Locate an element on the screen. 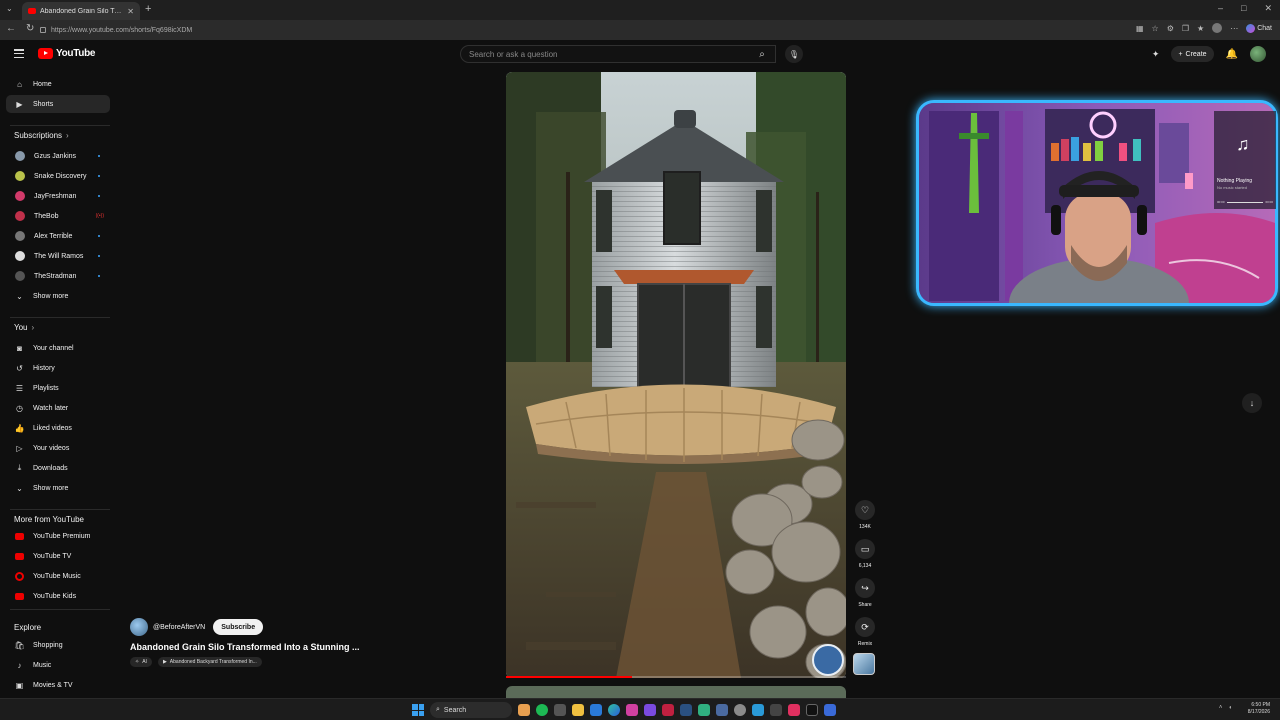 The height and width of the screenshot is (720, 1280). app-icon-rose is located at coordinates (794, 710).